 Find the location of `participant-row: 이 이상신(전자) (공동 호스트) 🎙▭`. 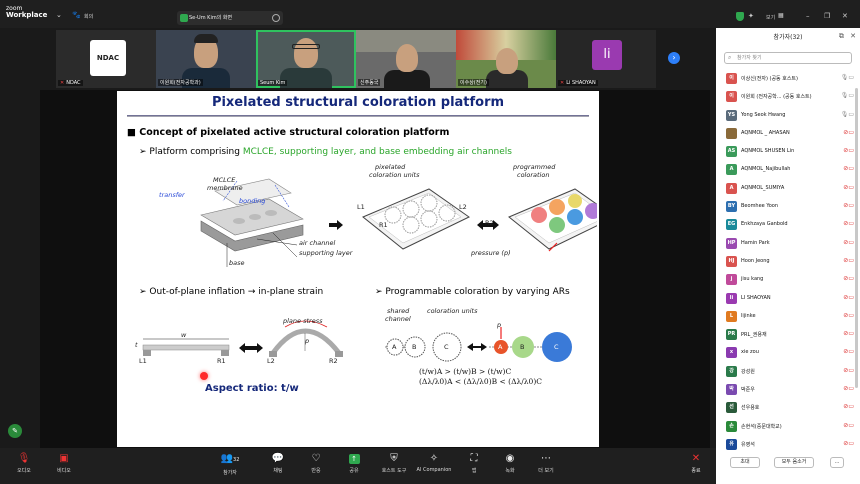

participant-row: 이 이상신(전자) (공동 호스트) 🎙▭ is located at coordinates (790, 79).